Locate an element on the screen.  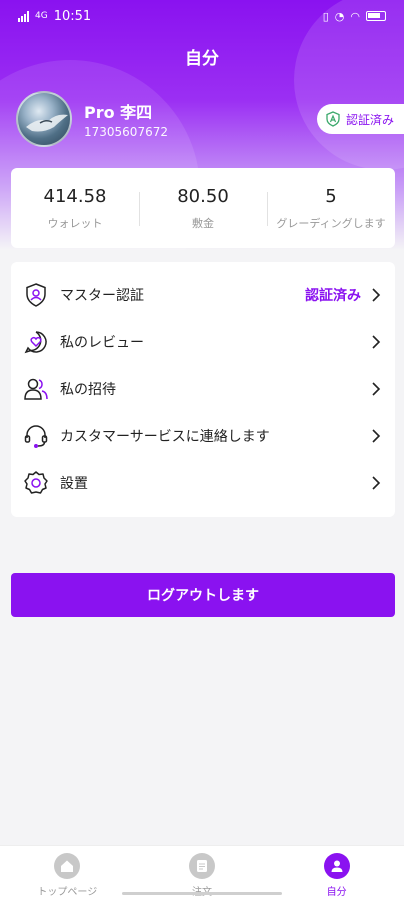
menu-item-support: カスタマーサービスに連絡します is located at coordinates (203, 435).